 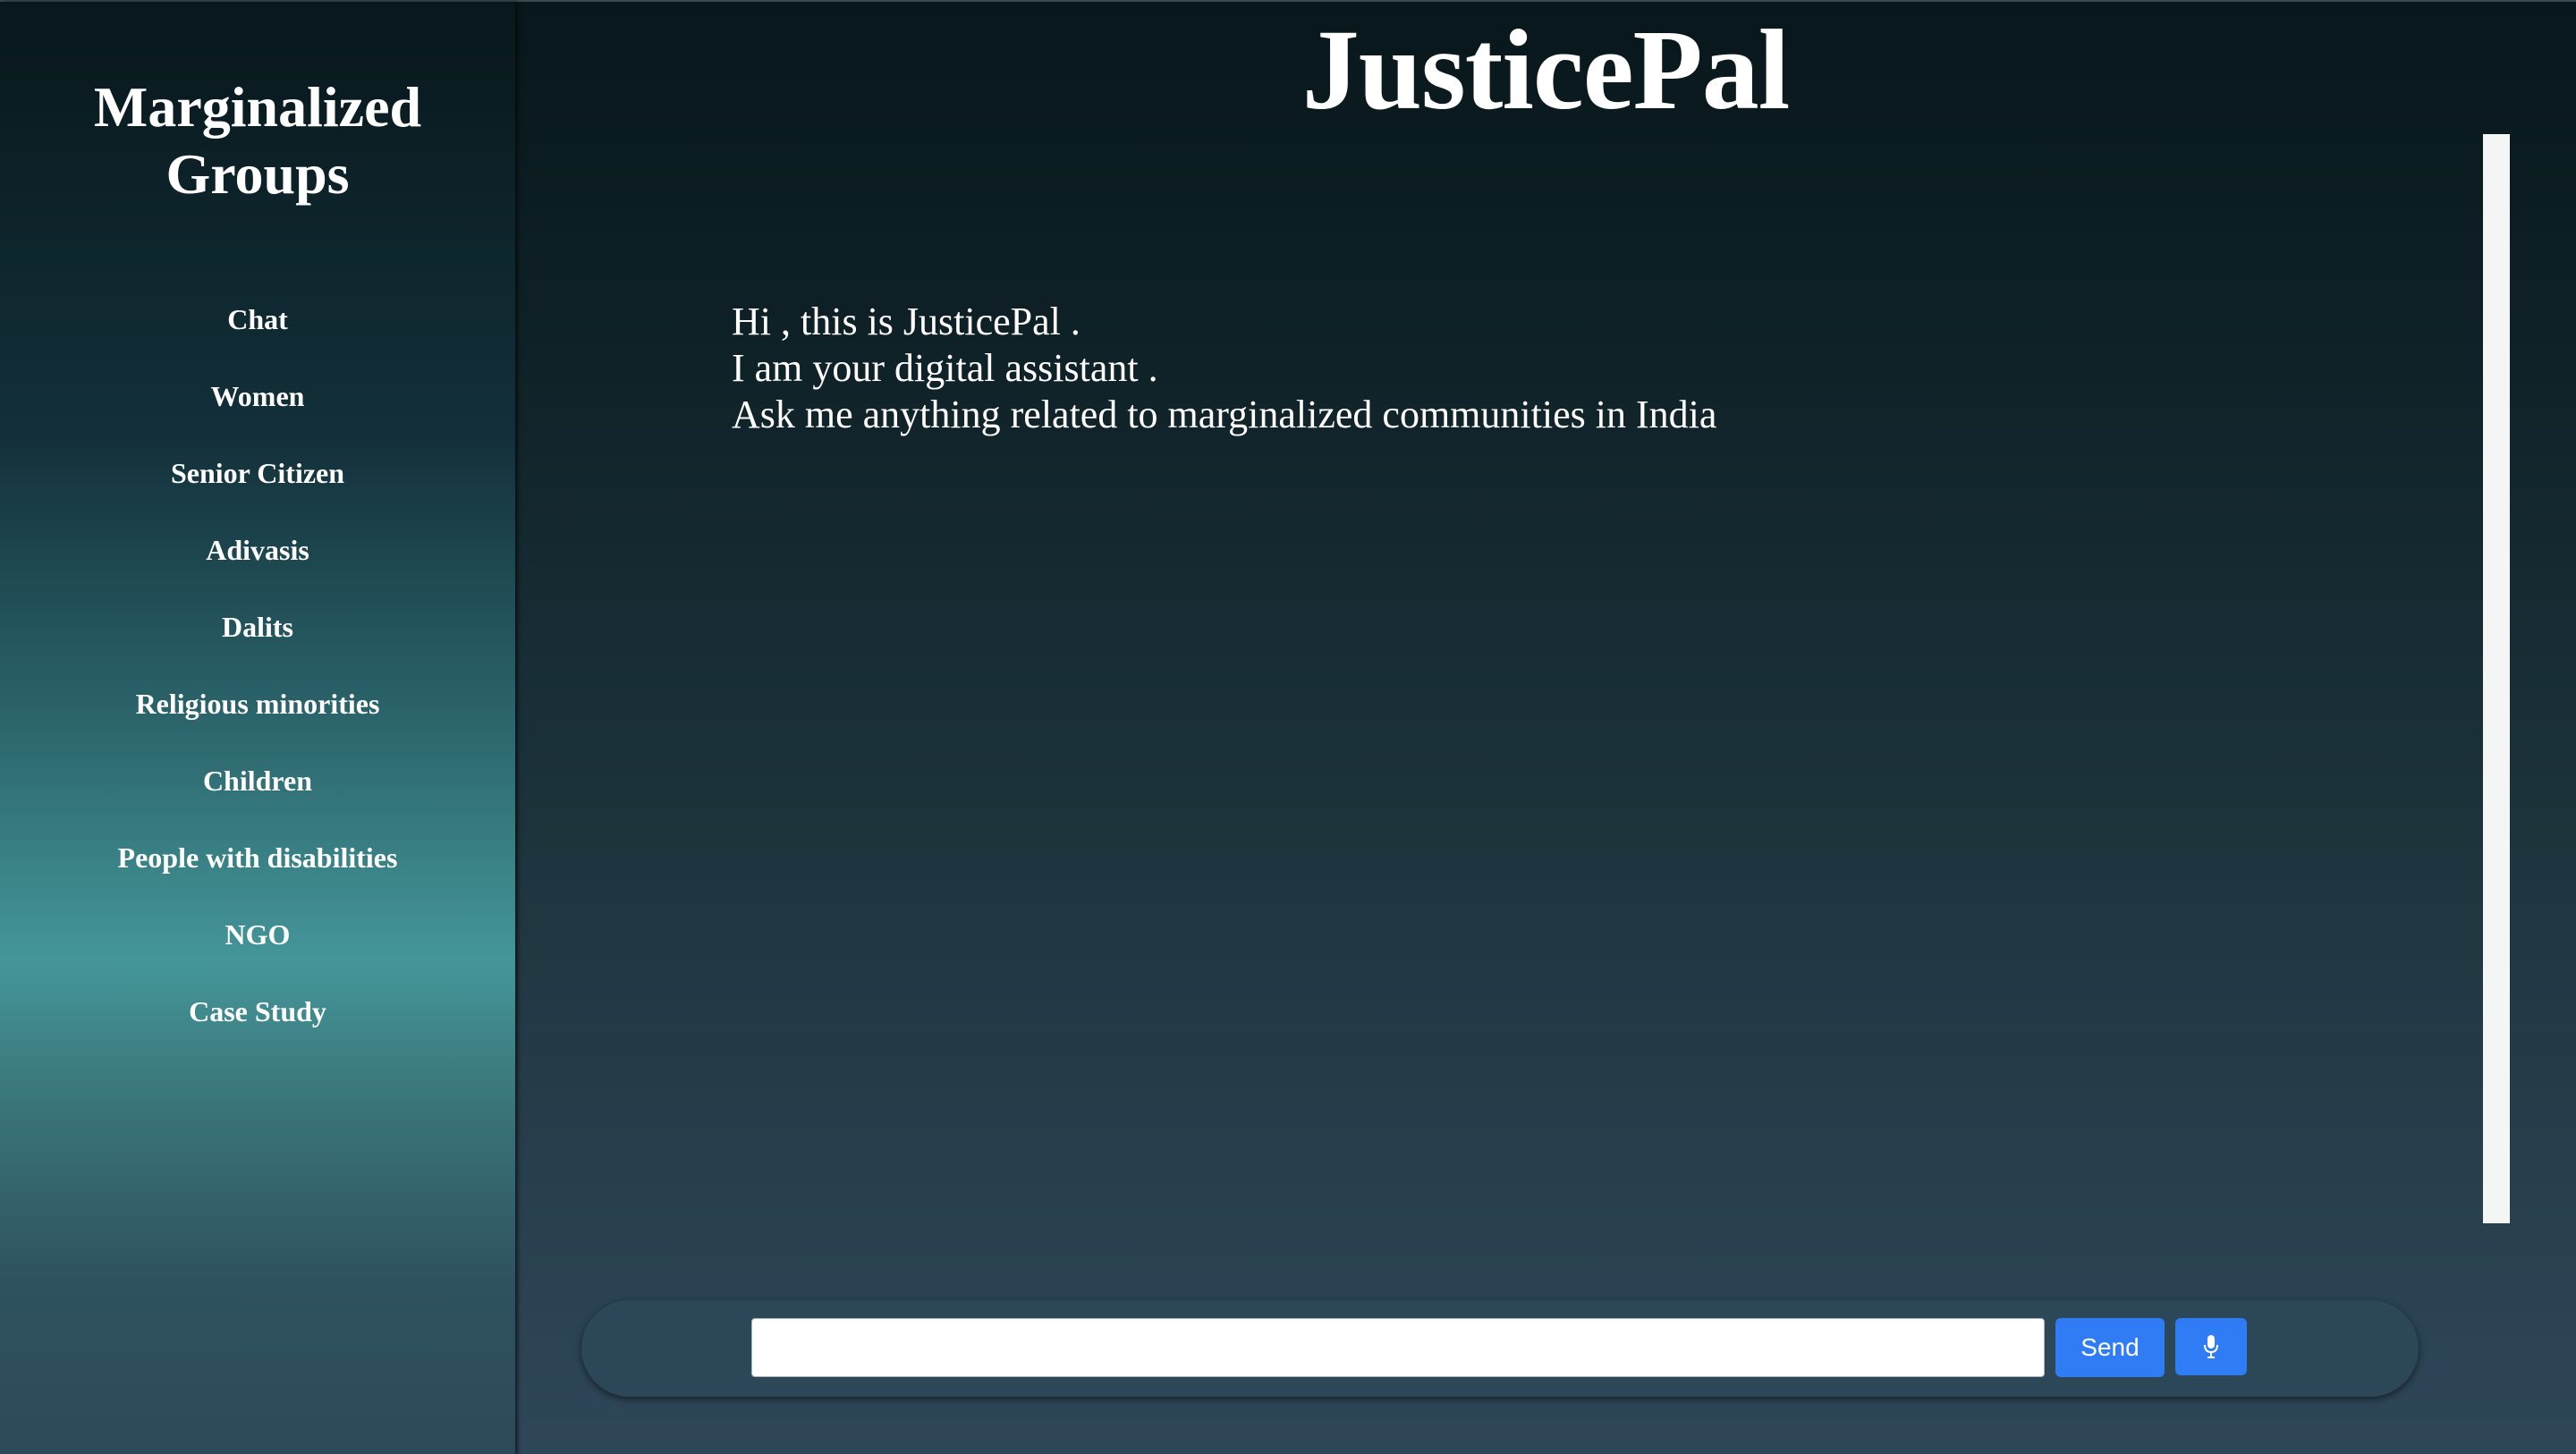 What do you see at coordinates (257, 716) in the screenshot?
I see `sidebar-item-religious-minorities: Religious minorities` at bounding box center [257, 716].